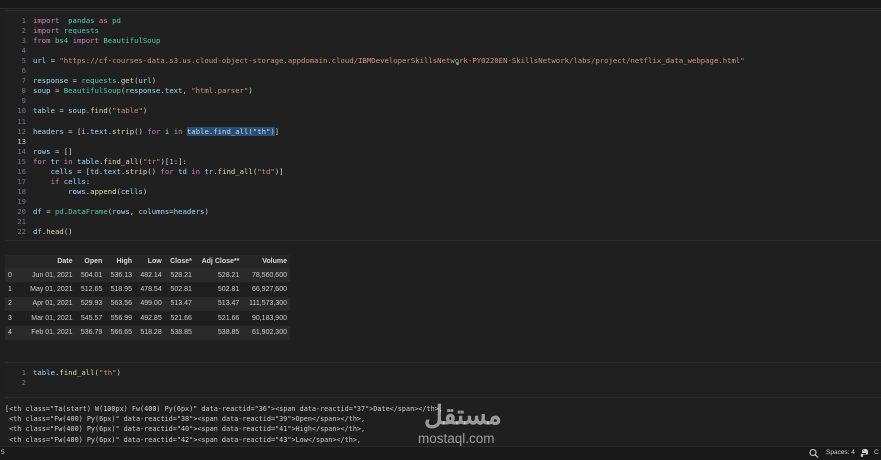 This screenshot has height=460, width=881. I want to click on line-code: table.find_all("th"), so click(77, 373).